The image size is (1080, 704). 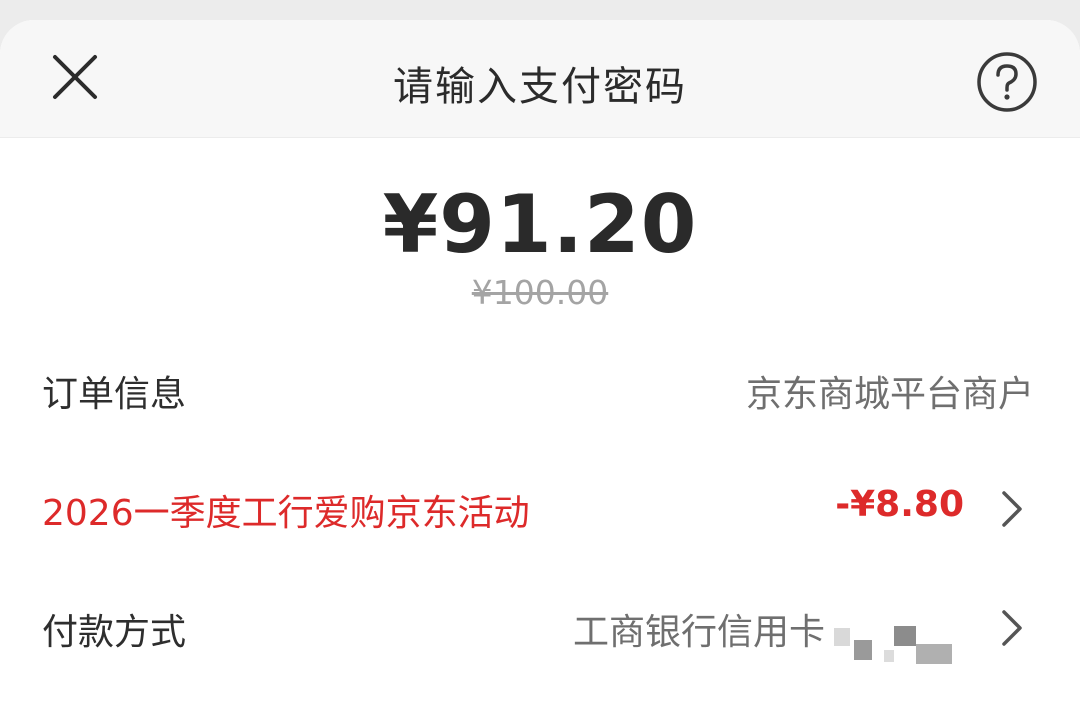 What do you see at coordinates (540, 627) in the screenshot?
I see `payment-method-row: 付款方式 工商银行信用卡` at bounding box center [540, 627].